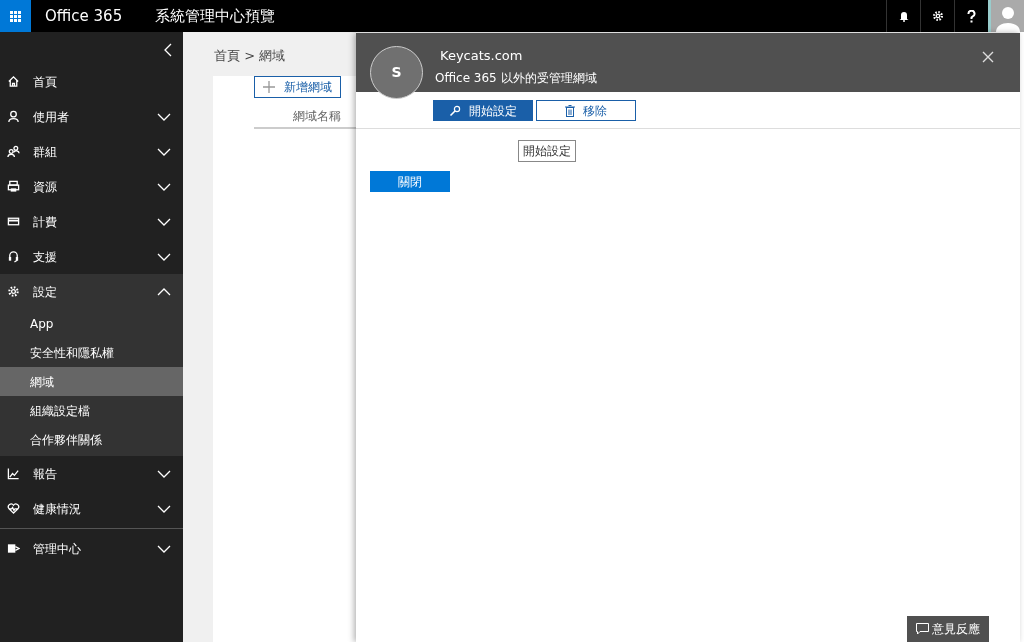  Describe the element at coordinates (91, 548) in the screenshot. I see `sidebar-item: 管理中心` at that location.